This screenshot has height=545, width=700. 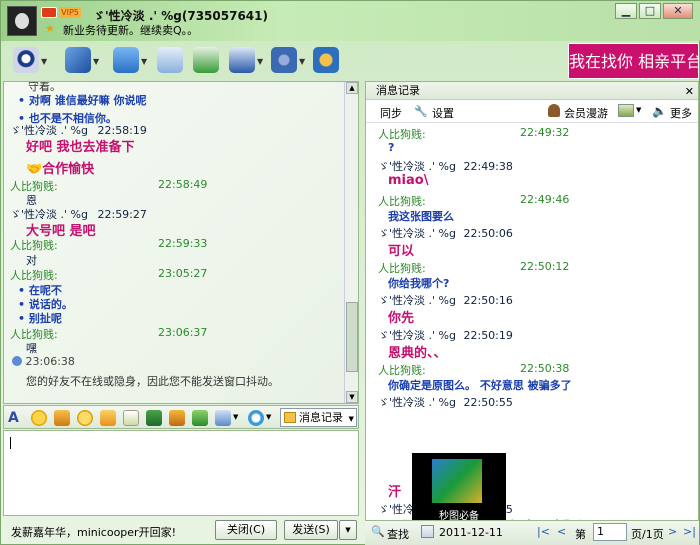 What do you see at coordinates (154, 418) in the screenshot?
I see `picture-icon` at bounding box center [154, 418].